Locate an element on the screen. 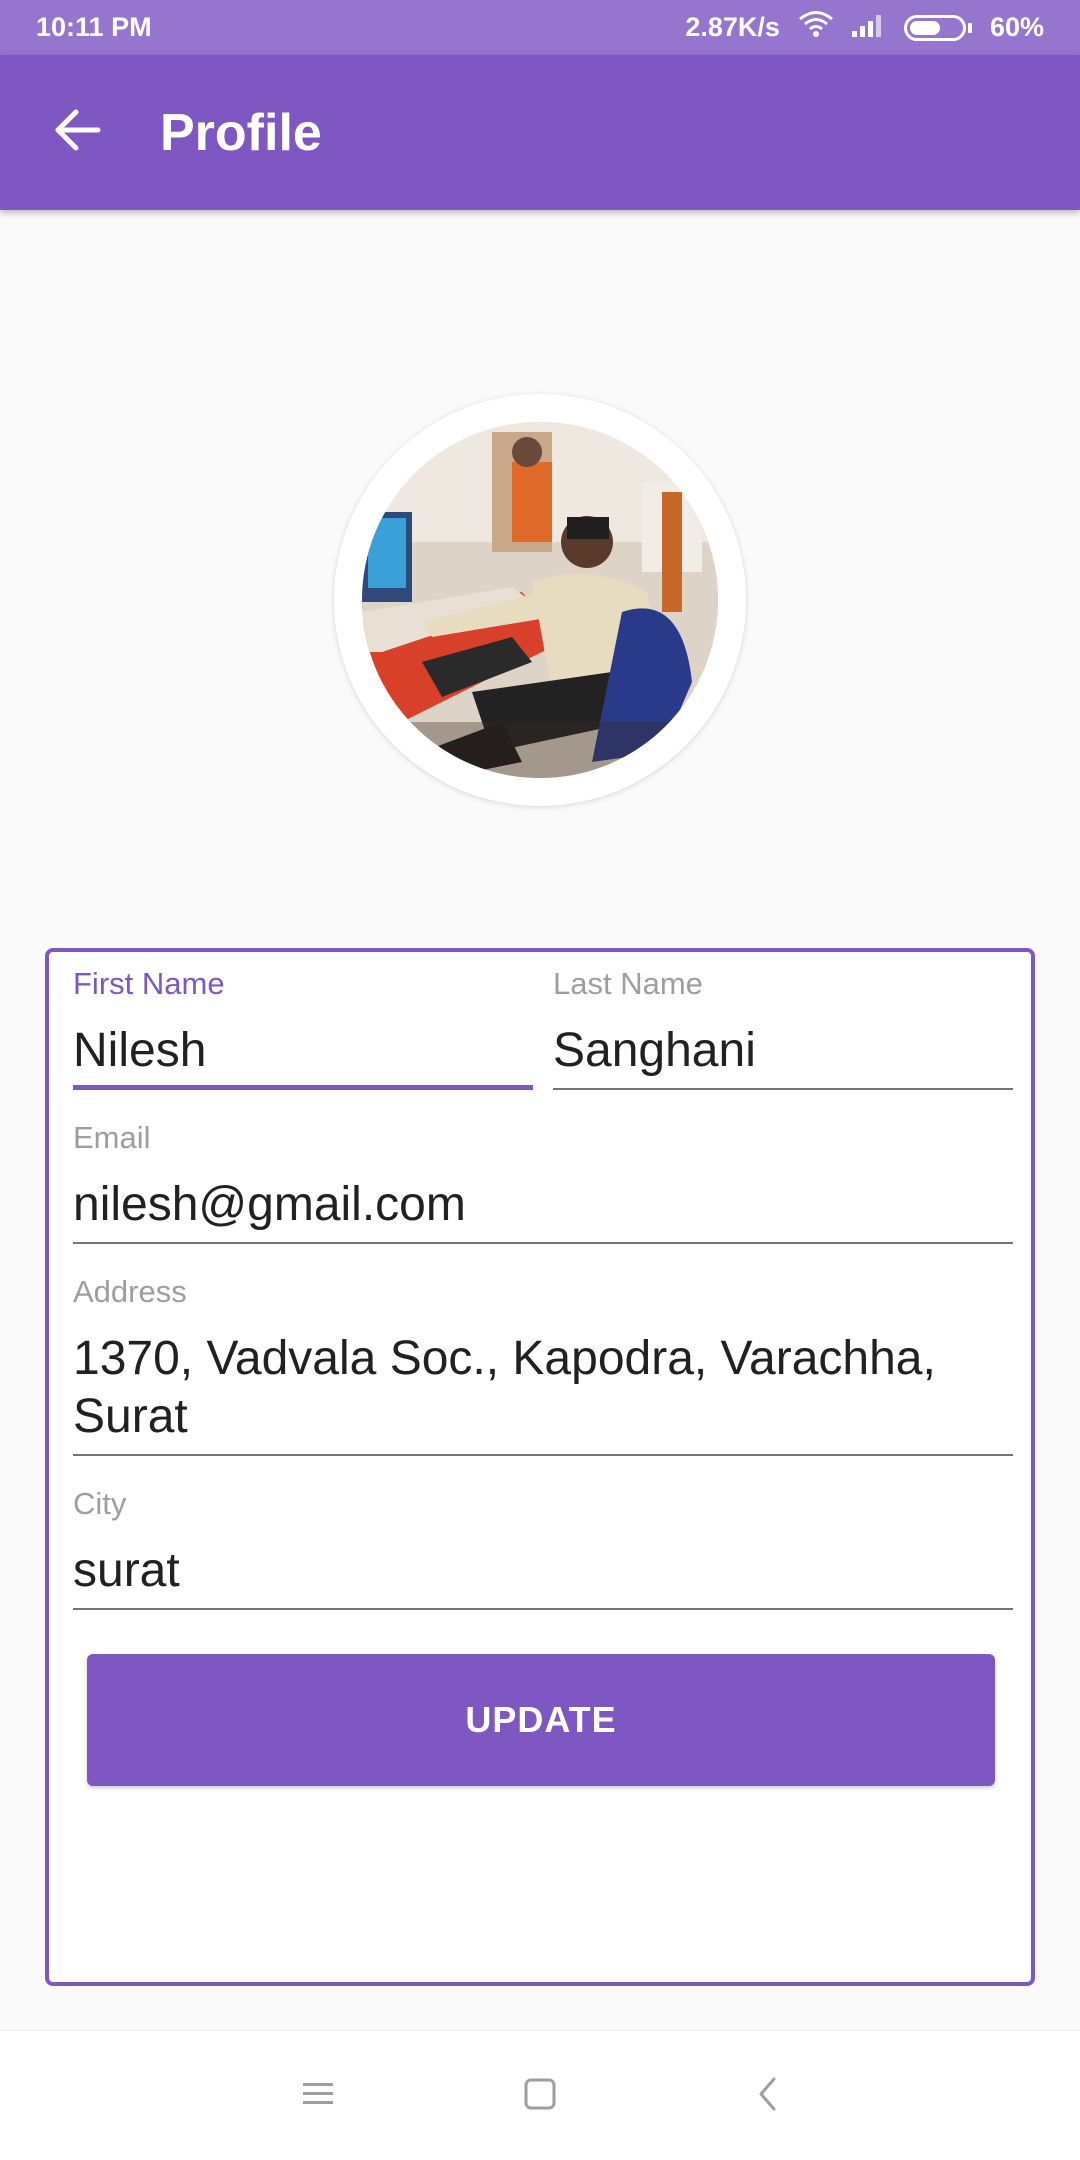 The image size is (1080, 2160). wifi-icon is located at coordinates (816, 27).